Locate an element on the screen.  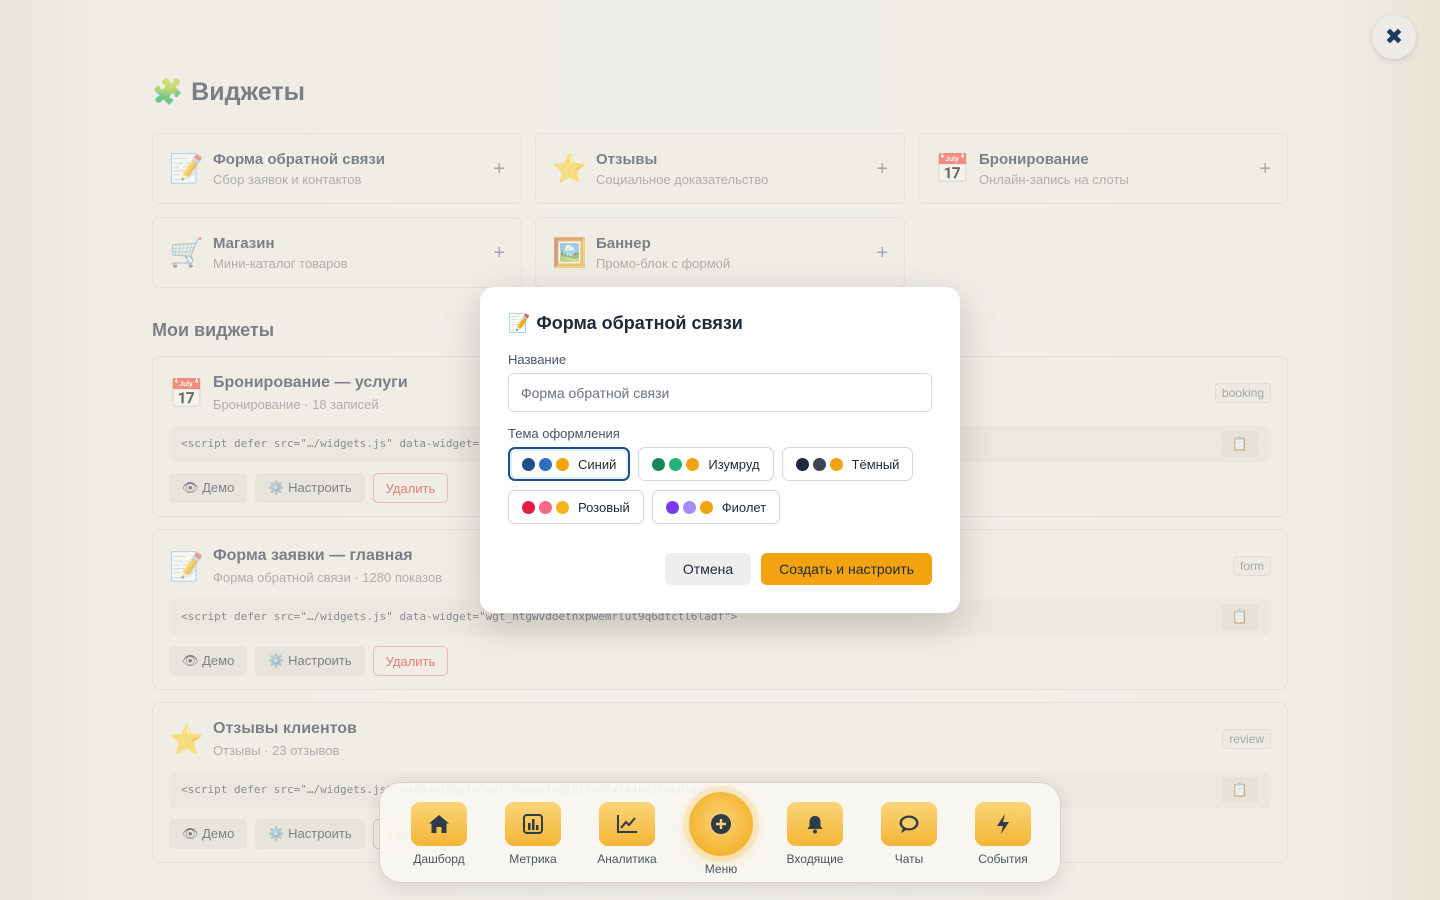
theme-option: Фиолет is located at coordinates (716, 507).